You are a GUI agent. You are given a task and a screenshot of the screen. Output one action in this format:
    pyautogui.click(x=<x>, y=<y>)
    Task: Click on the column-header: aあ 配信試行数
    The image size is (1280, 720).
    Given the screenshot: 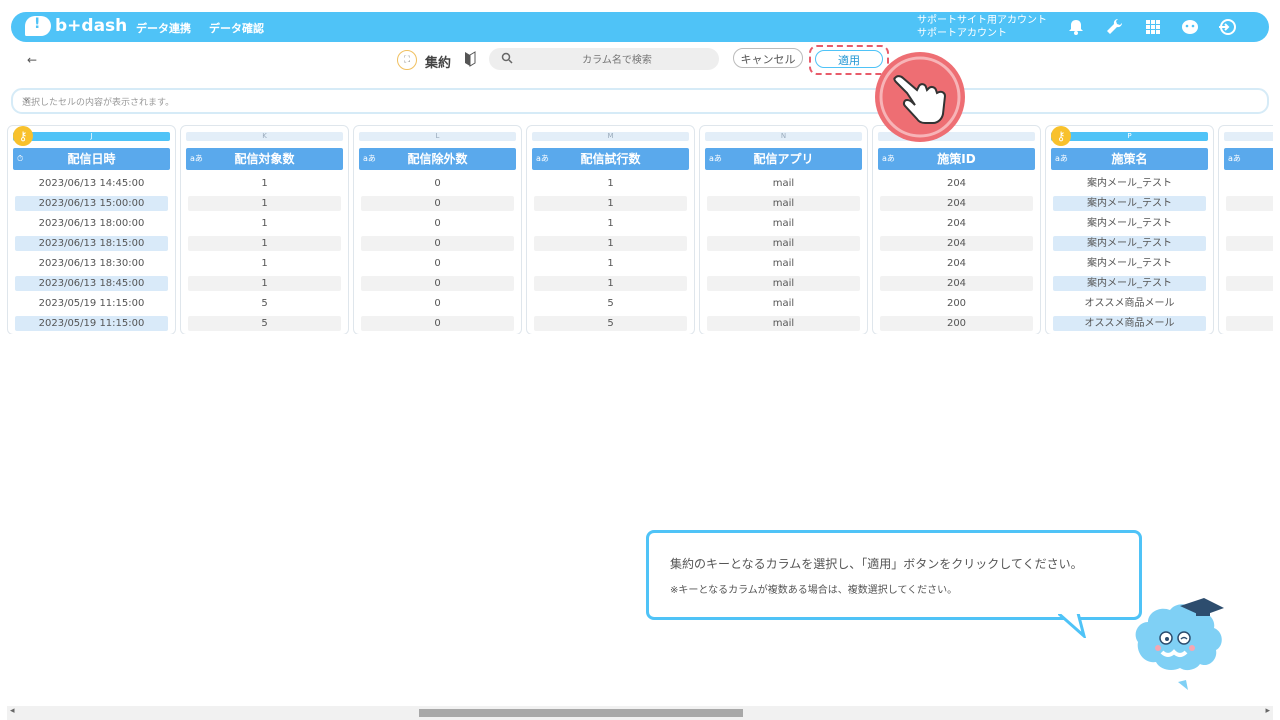 What is the action you would take?
    pyautogui.click(x=610, y=159)
    